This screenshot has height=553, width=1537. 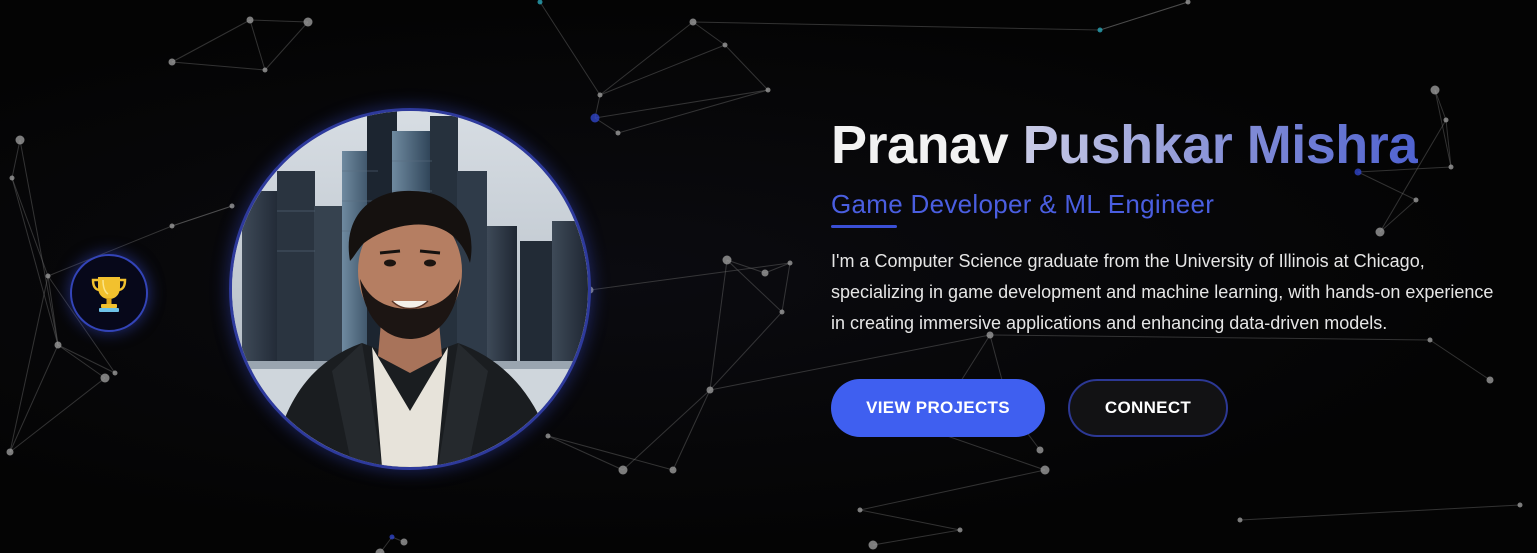 What do you see at coordinates (864, 226) in the screenshot?
I see `role-underline` at bounding box center [864, 226].